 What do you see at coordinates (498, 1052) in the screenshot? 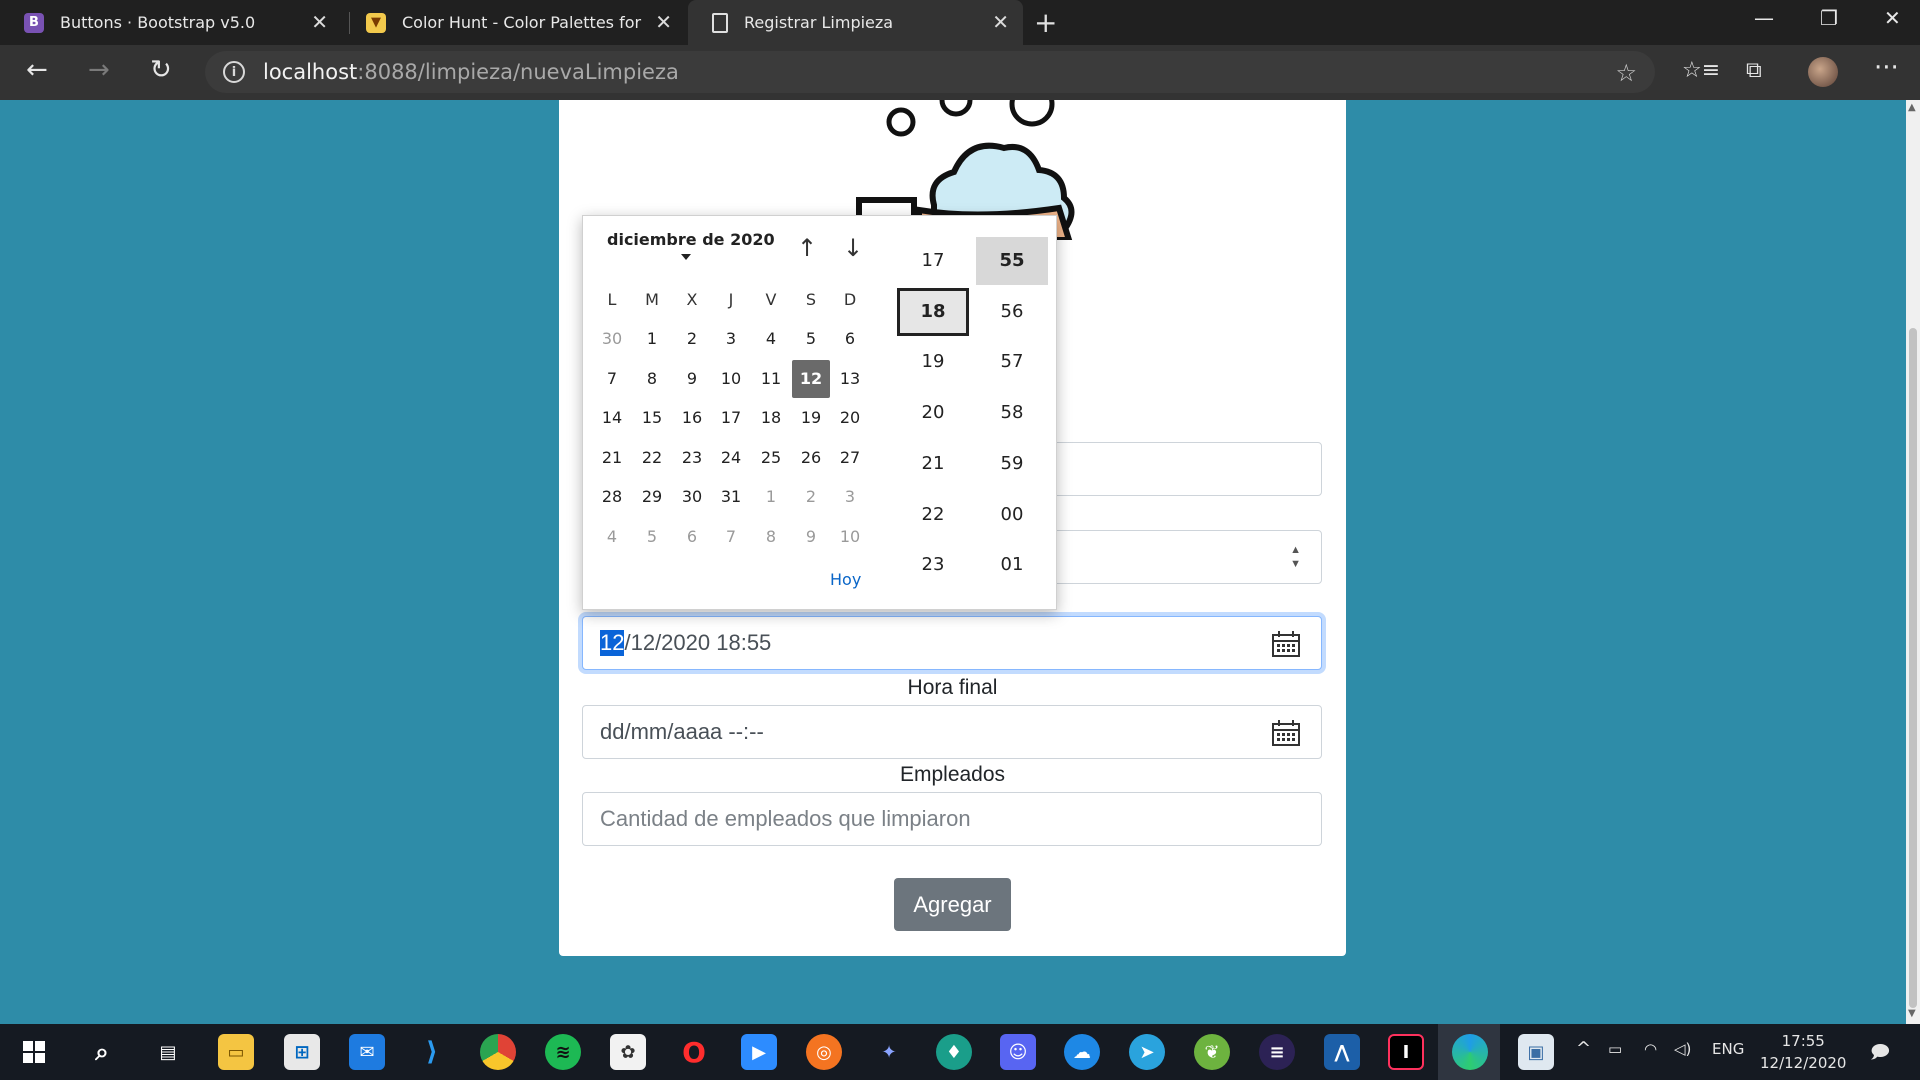
I see `chrome-icon` at bounding box center [498, 1052].